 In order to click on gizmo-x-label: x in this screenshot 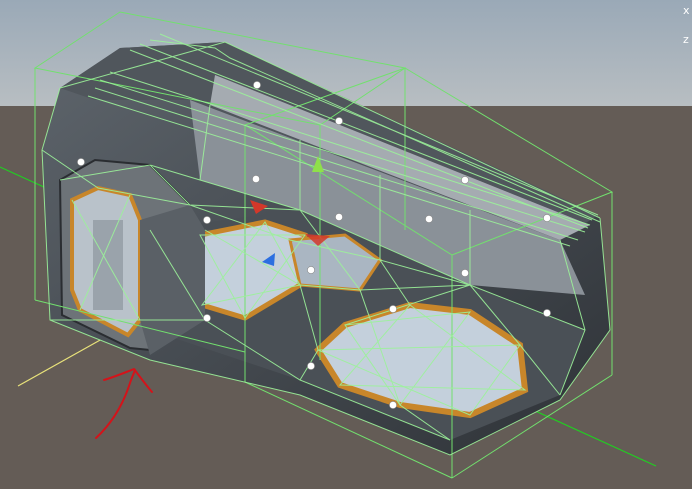, I will do `click(686, 10)`.